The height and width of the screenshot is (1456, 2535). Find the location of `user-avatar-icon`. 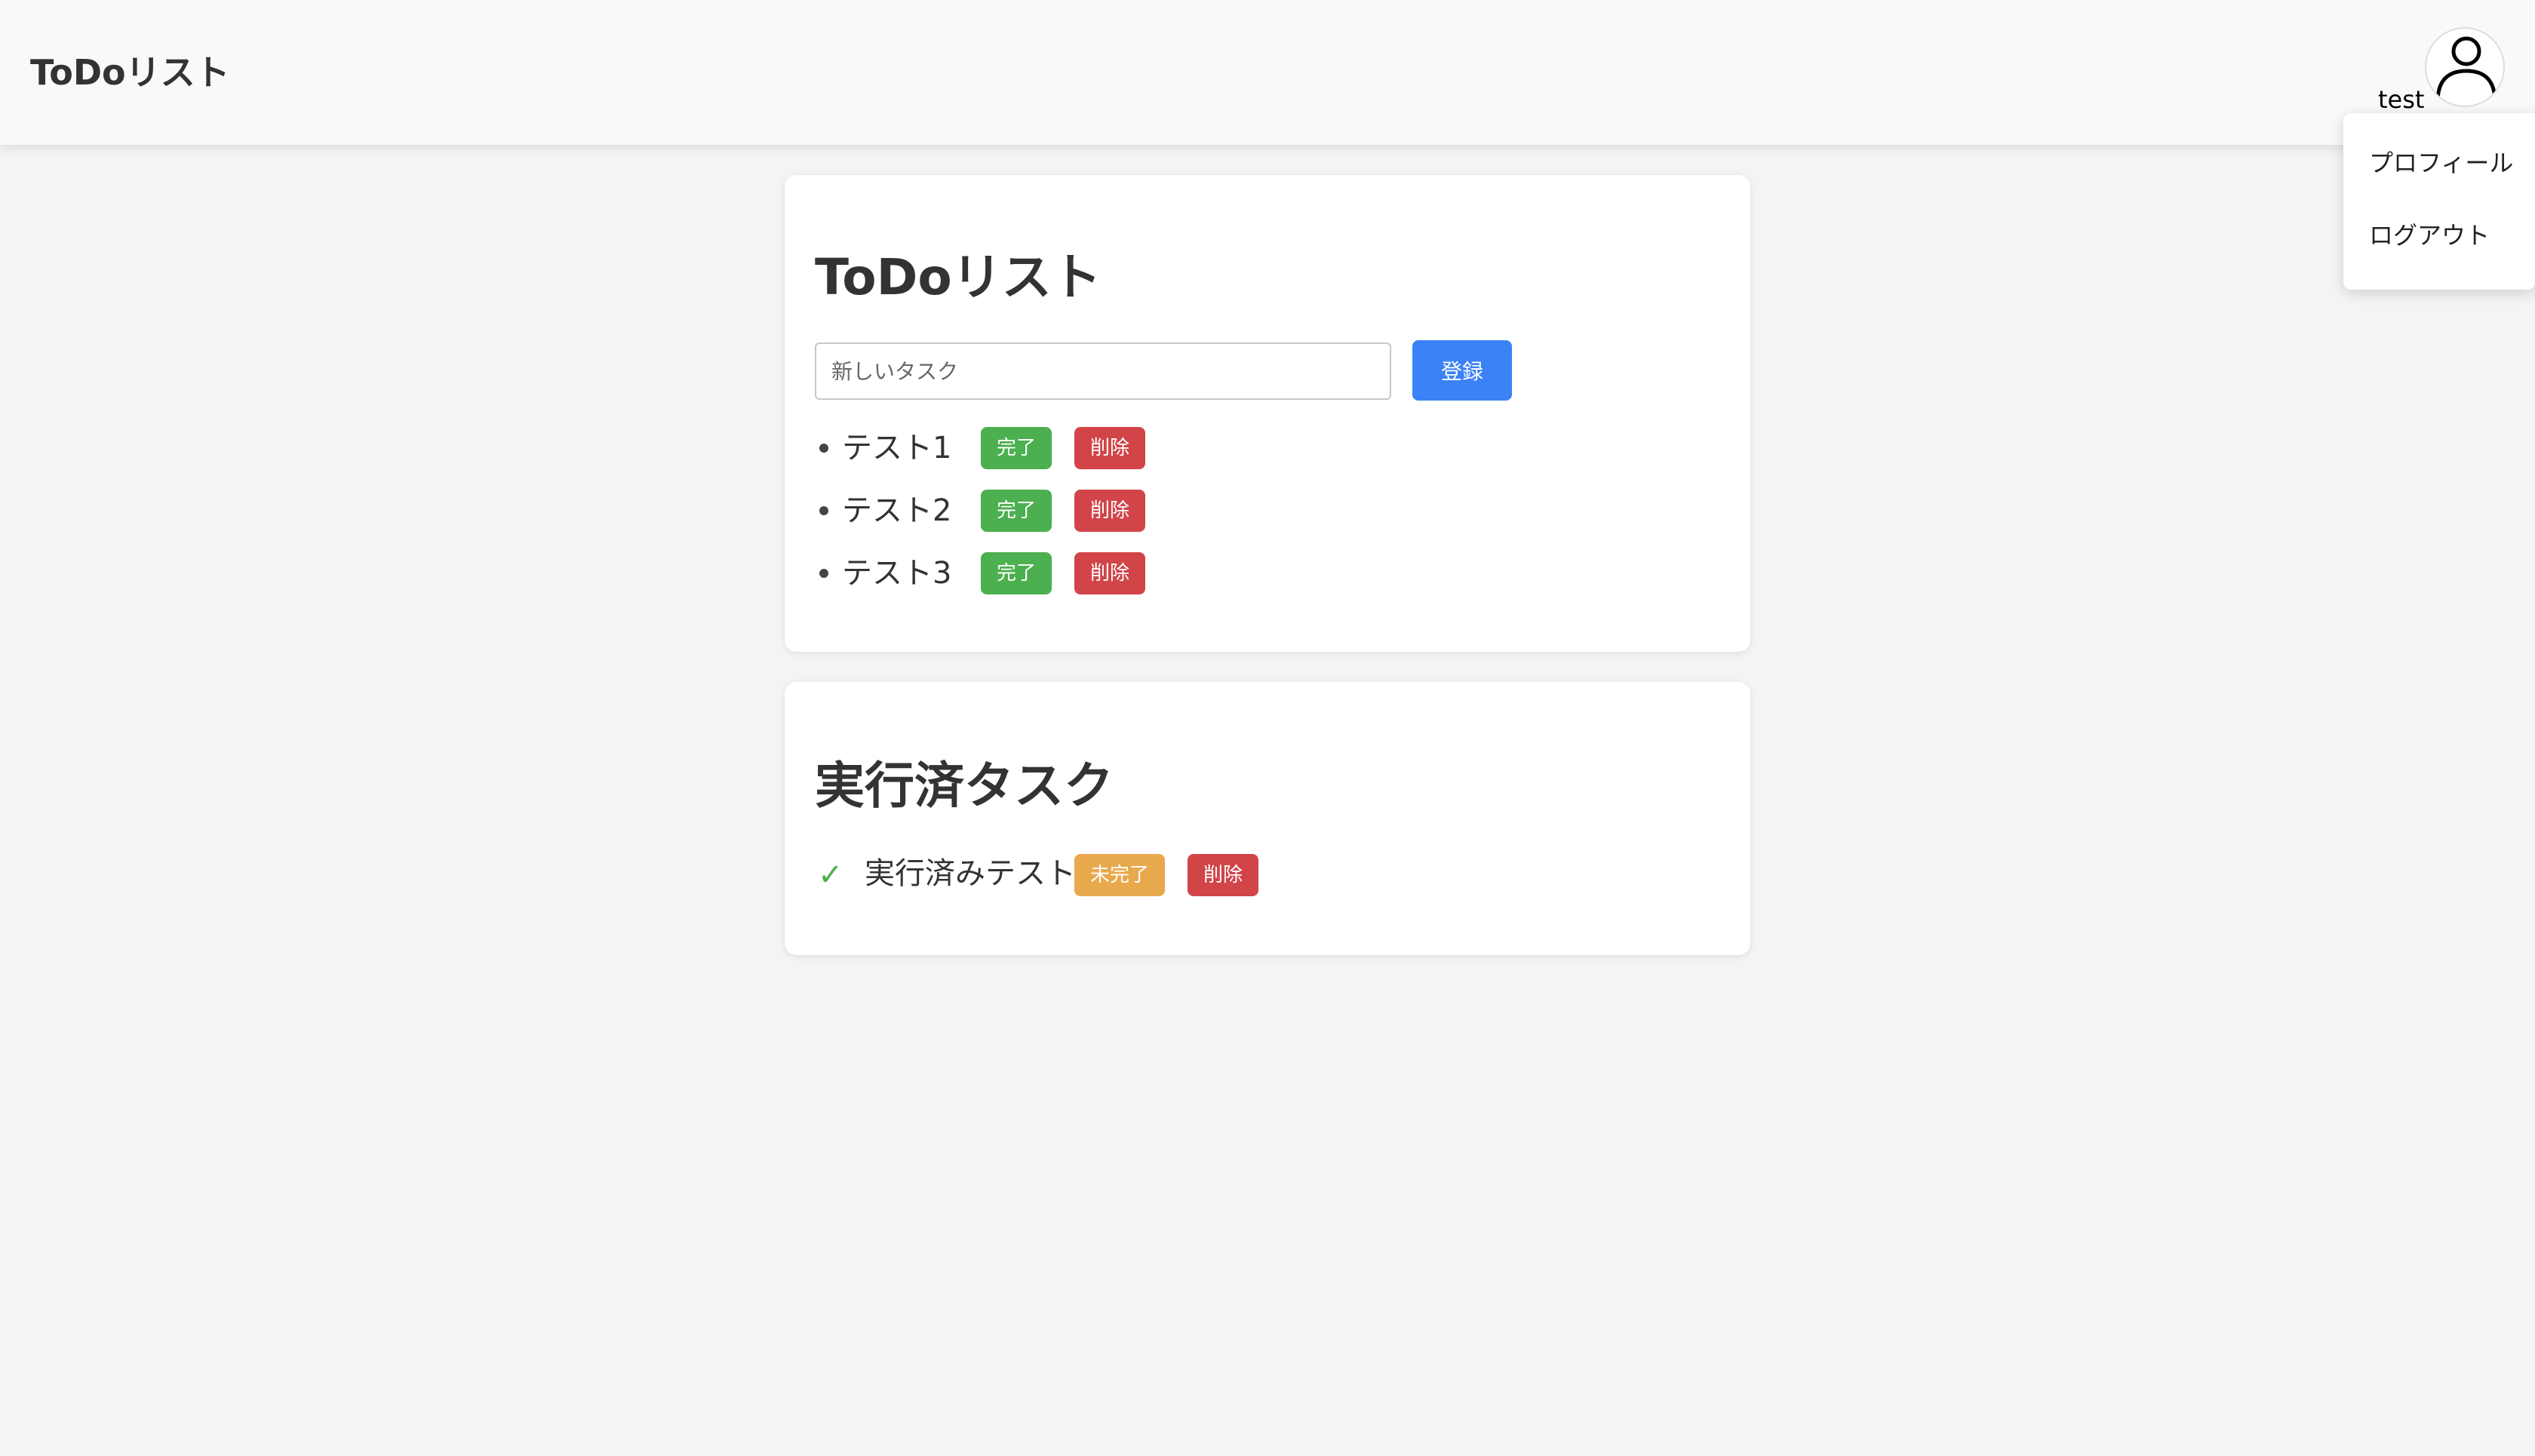

user-avatar-icon is located at coordinates (2465, 67).